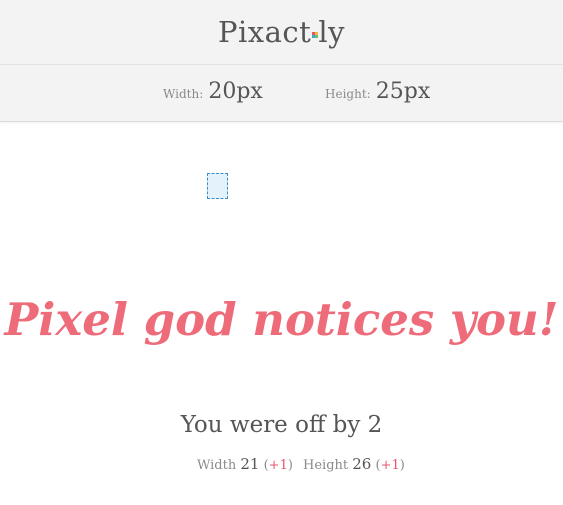 This screenshot has width=563, height=505. Describe the element at coordinates (250, 464) in the screenshot. I see `result-width-value: 21` at that location.